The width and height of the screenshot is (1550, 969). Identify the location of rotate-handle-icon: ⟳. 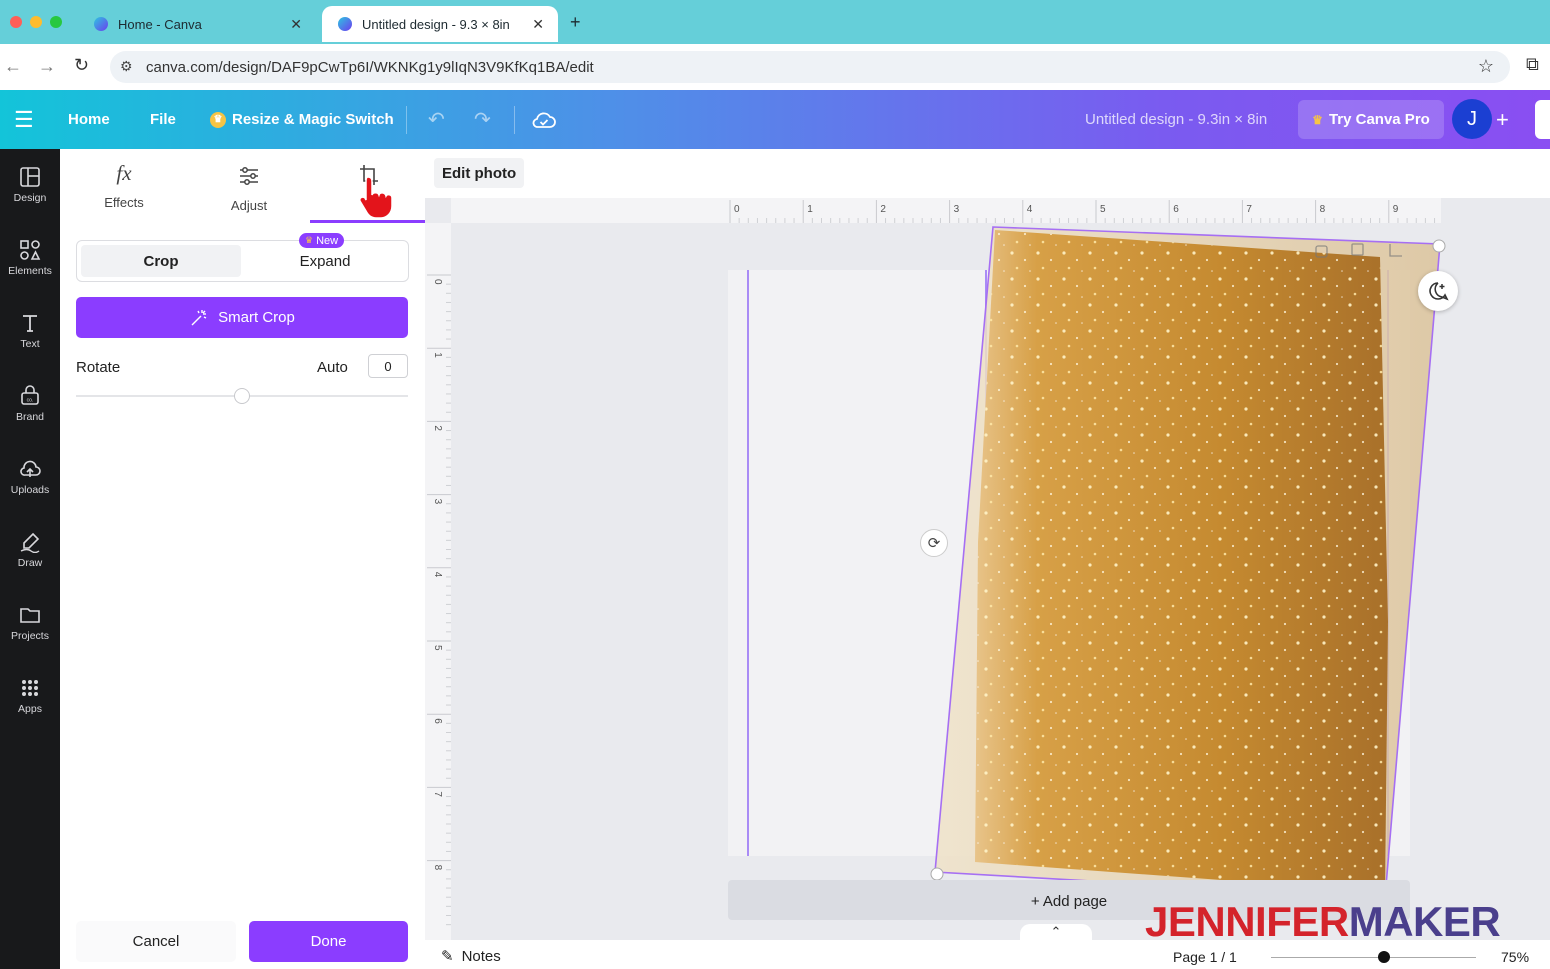
(934, 543).